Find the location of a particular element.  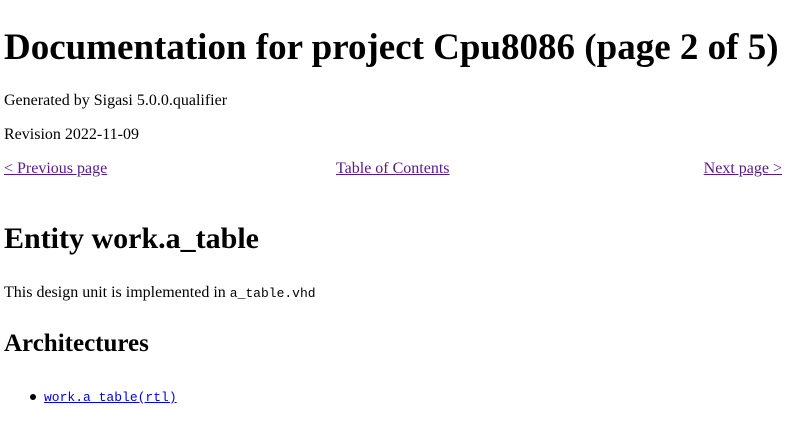

table-of-contents-link: Table of Contents is located at coordinates (393, 169).